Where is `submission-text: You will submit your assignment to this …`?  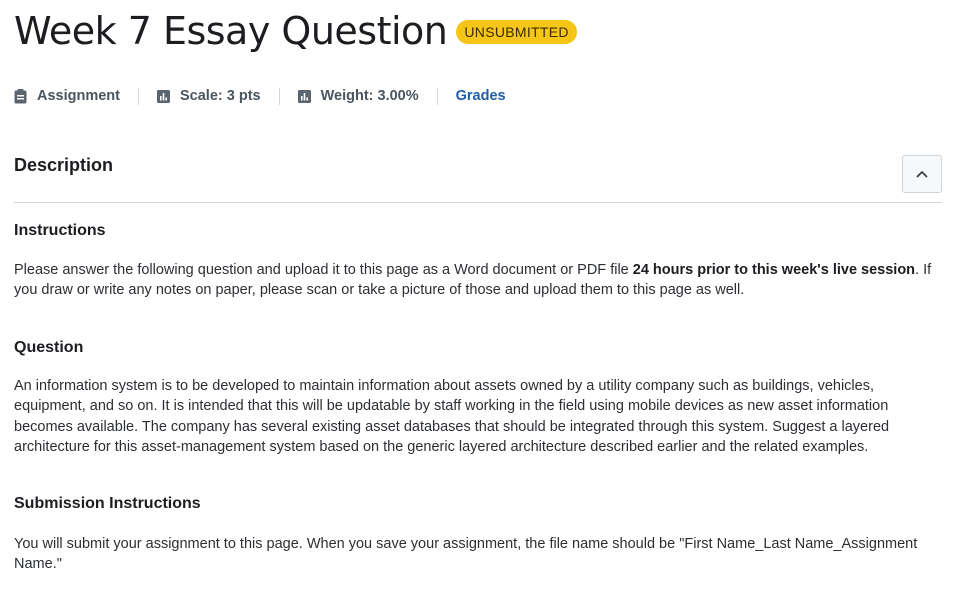 submission-text: You will submit your assignment to this … is located at coordinates (466, 554).